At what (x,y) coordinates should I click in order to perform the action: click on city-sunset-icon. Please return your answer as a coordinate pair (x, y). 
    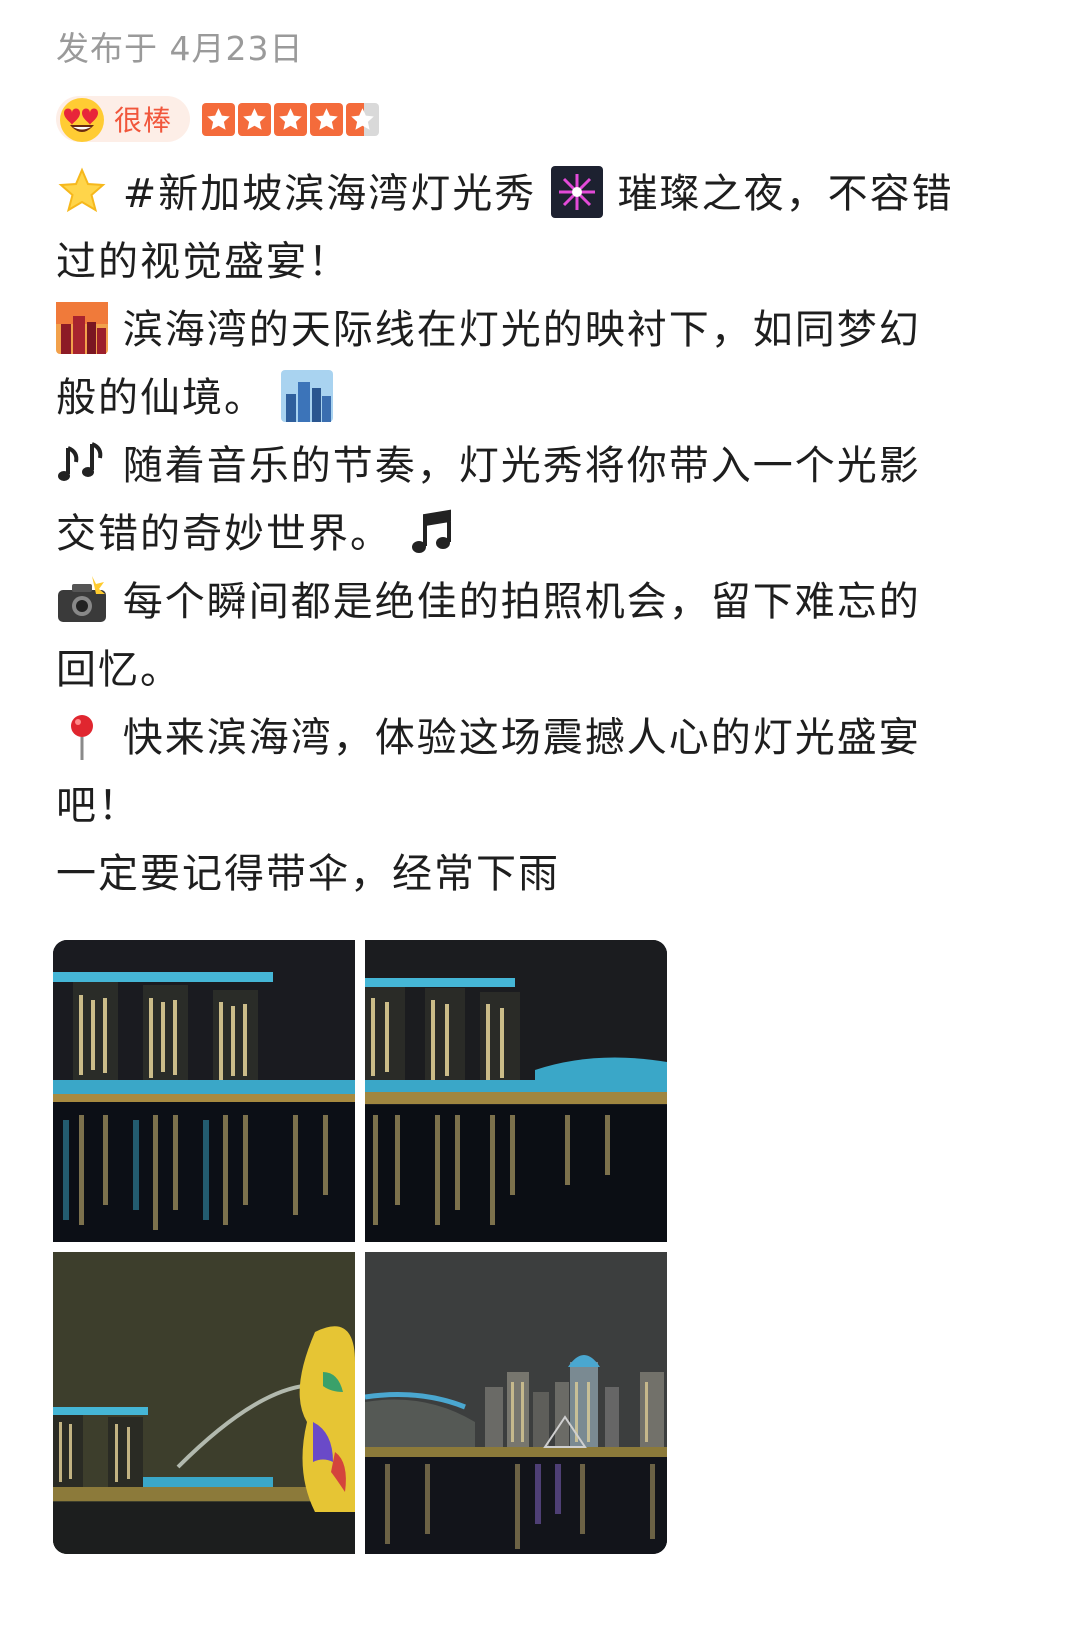
    Looking at the image, I should click on (82, 328).